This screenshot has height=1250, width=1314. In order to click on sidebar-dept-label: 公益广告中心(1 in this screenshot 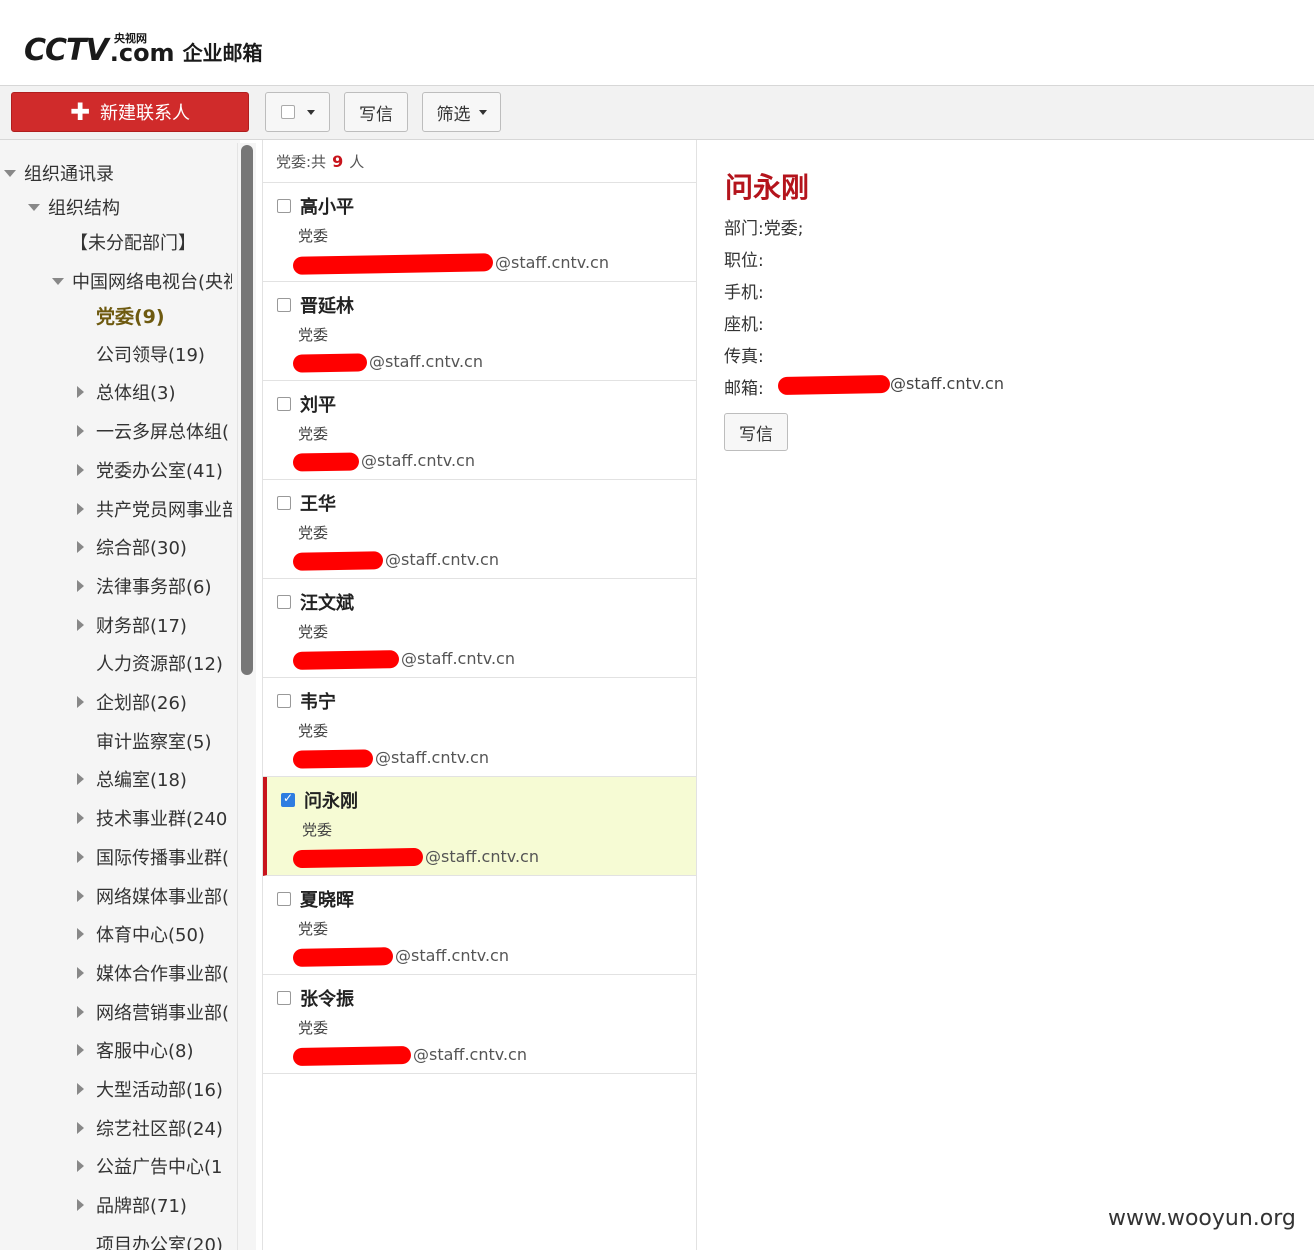, I will do `click(159, 1168)`.